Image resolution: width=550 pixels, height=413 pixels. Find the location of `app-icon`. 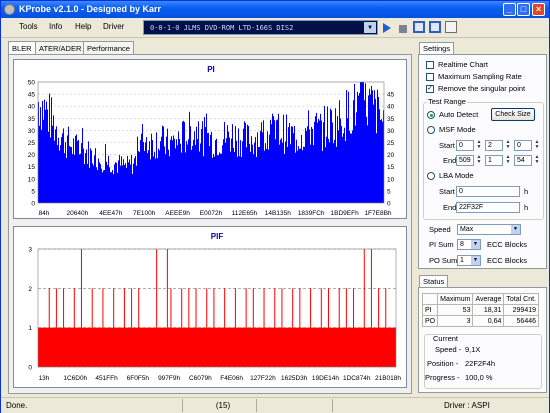

app-icon is located at coordinates (9, 9).